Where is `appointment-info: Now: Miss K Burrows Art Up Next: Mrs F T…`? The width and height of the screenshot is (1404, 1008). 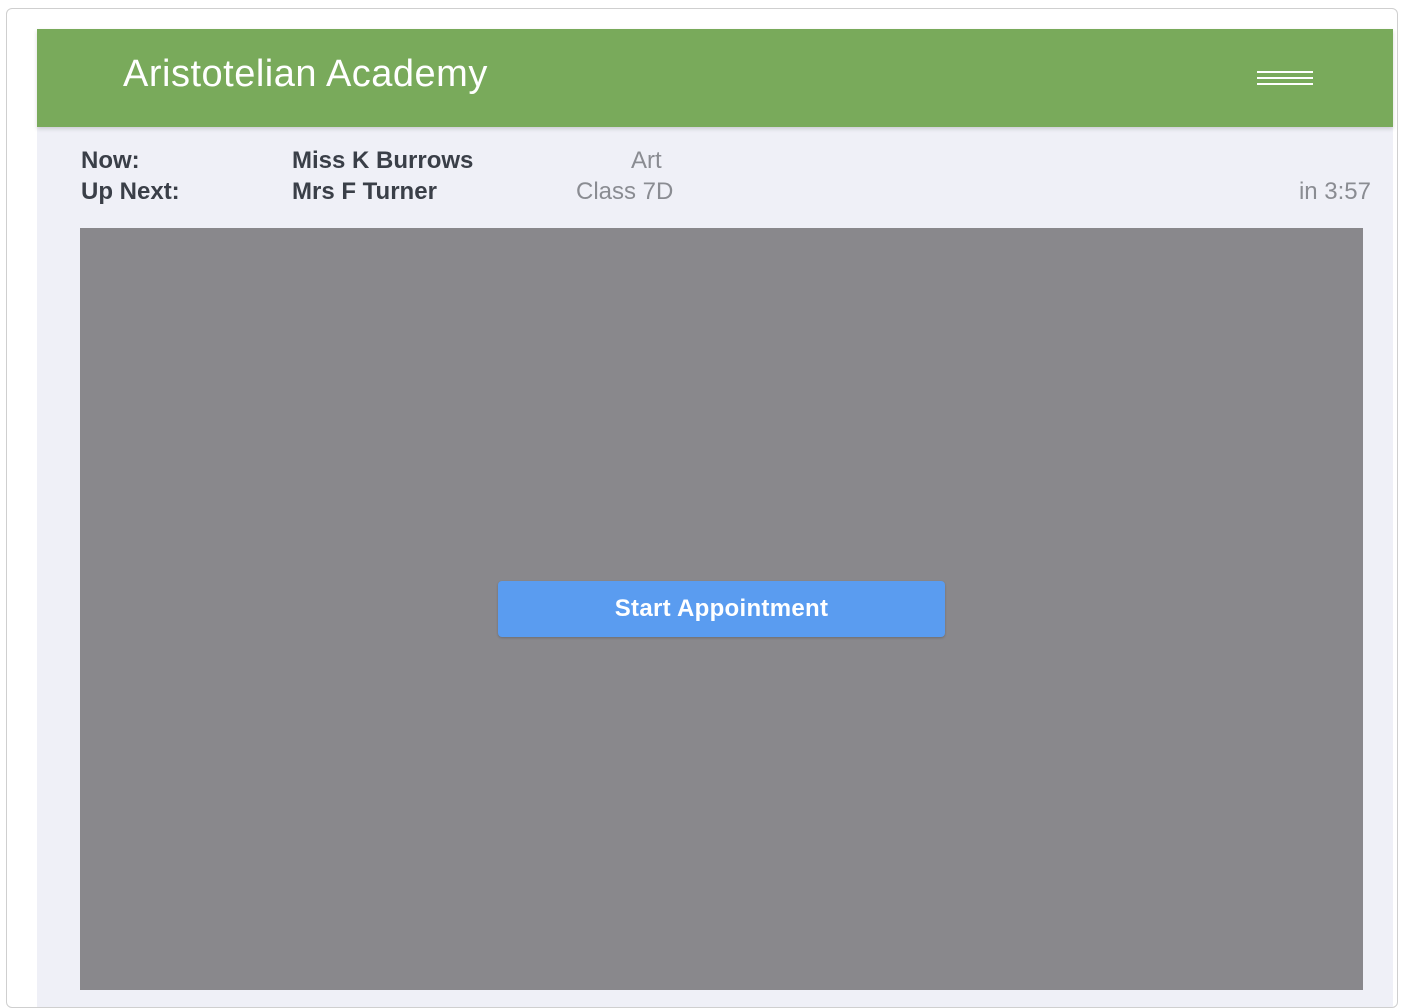 appointment-info: Now: Miss K Burrows Art Up Next: Mrs F T… is located at coordinates (726, 182).